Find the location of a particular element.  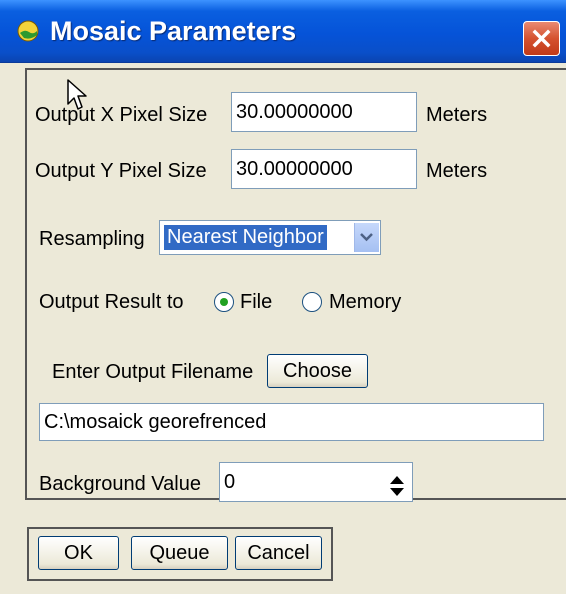

title-bar: Mosaic Parameters is located at coordinates (283, 31).